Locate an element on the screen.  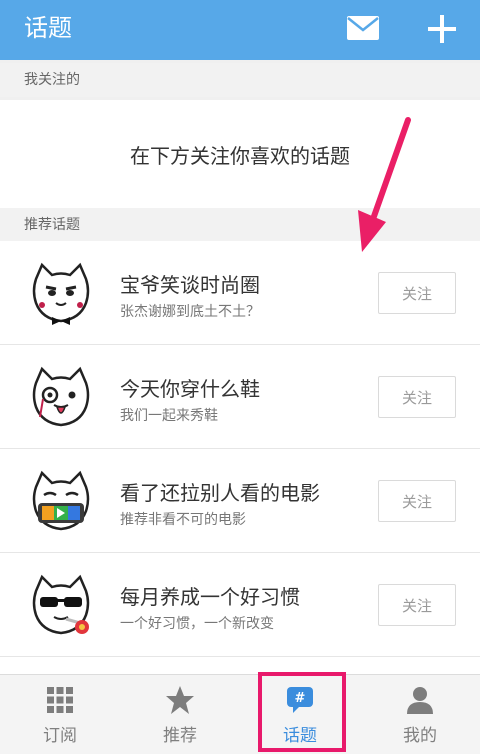
topic-bubble-icon: # is located at coordinates (300, 700).